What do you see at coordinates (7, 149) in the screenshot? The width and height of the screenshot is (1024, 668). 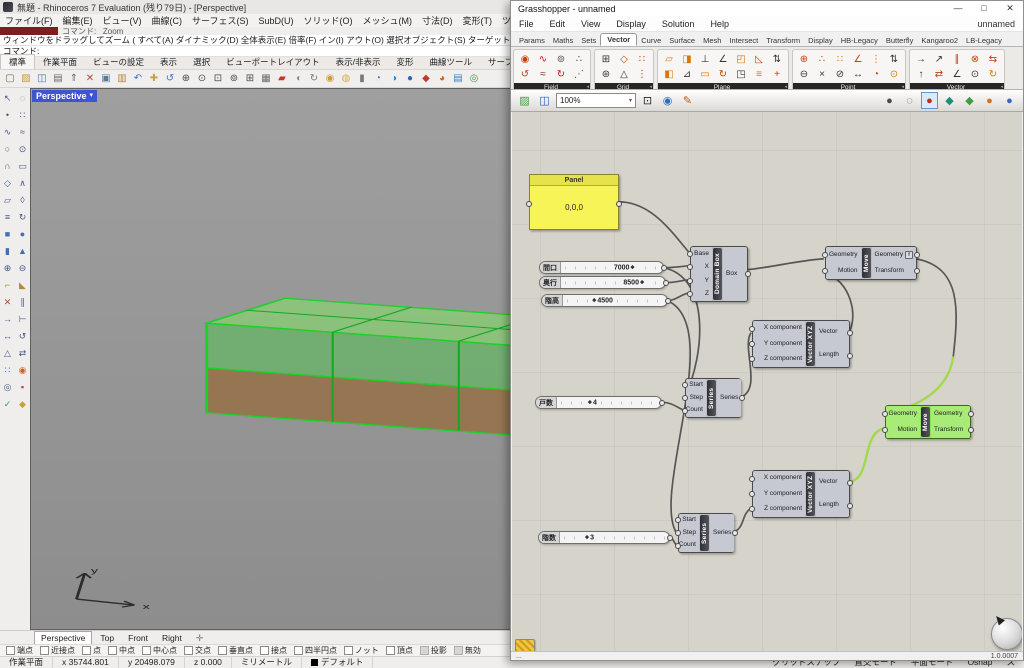 I see `circle-icon: ○` at bounding box center [7, 149].